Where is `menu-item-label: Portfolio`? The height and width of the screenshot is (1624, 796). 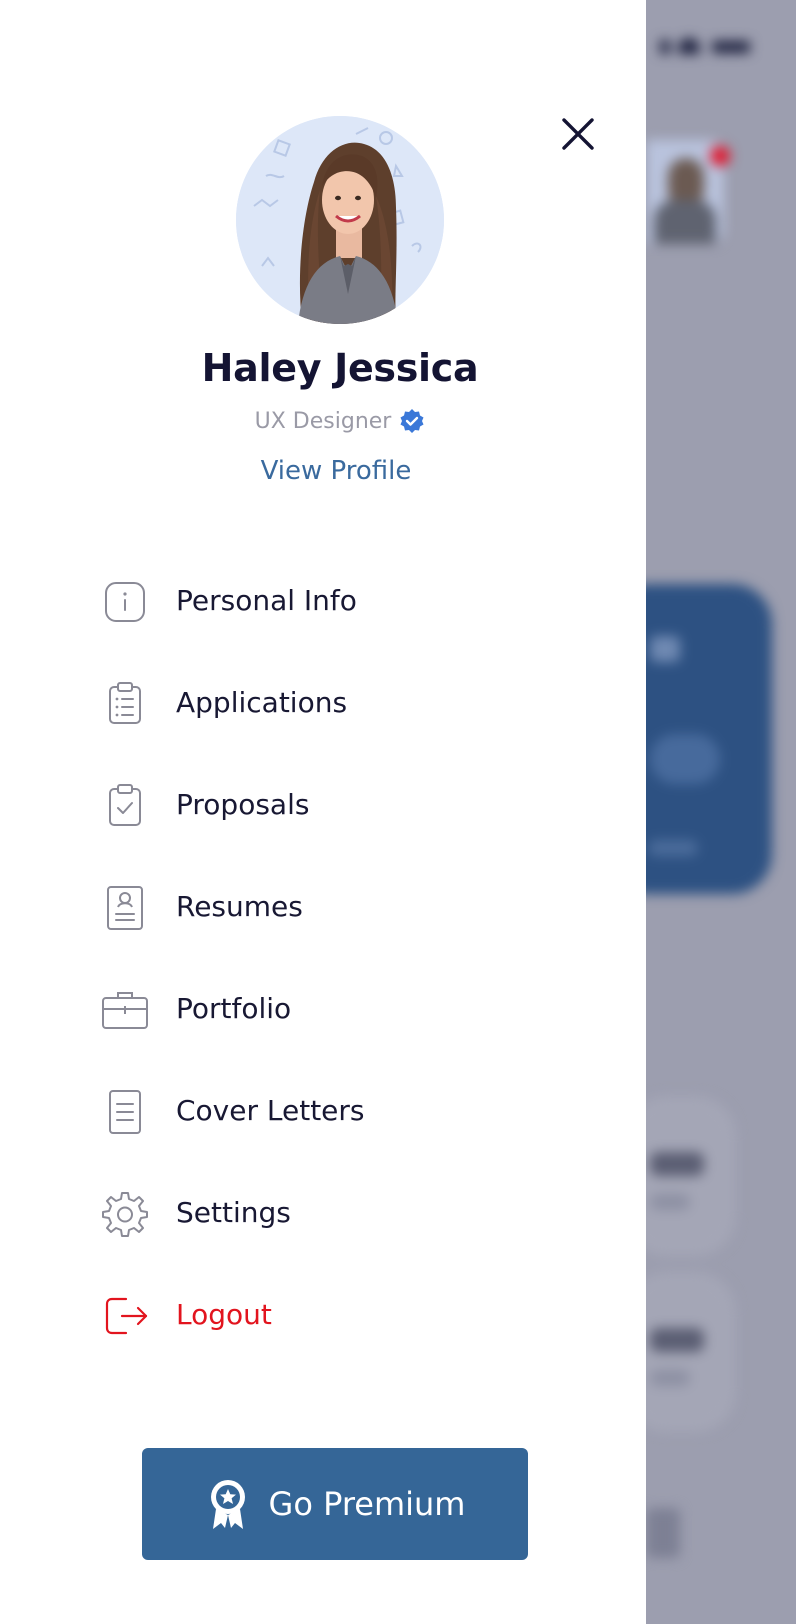 menu-item-label: Portfolio is located at coordinates (234, 1008).